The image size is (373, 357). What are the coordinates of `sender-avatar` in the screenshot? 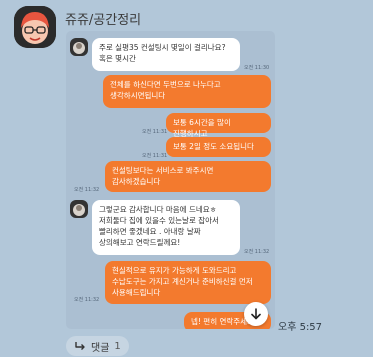 It's located at (35, 27).